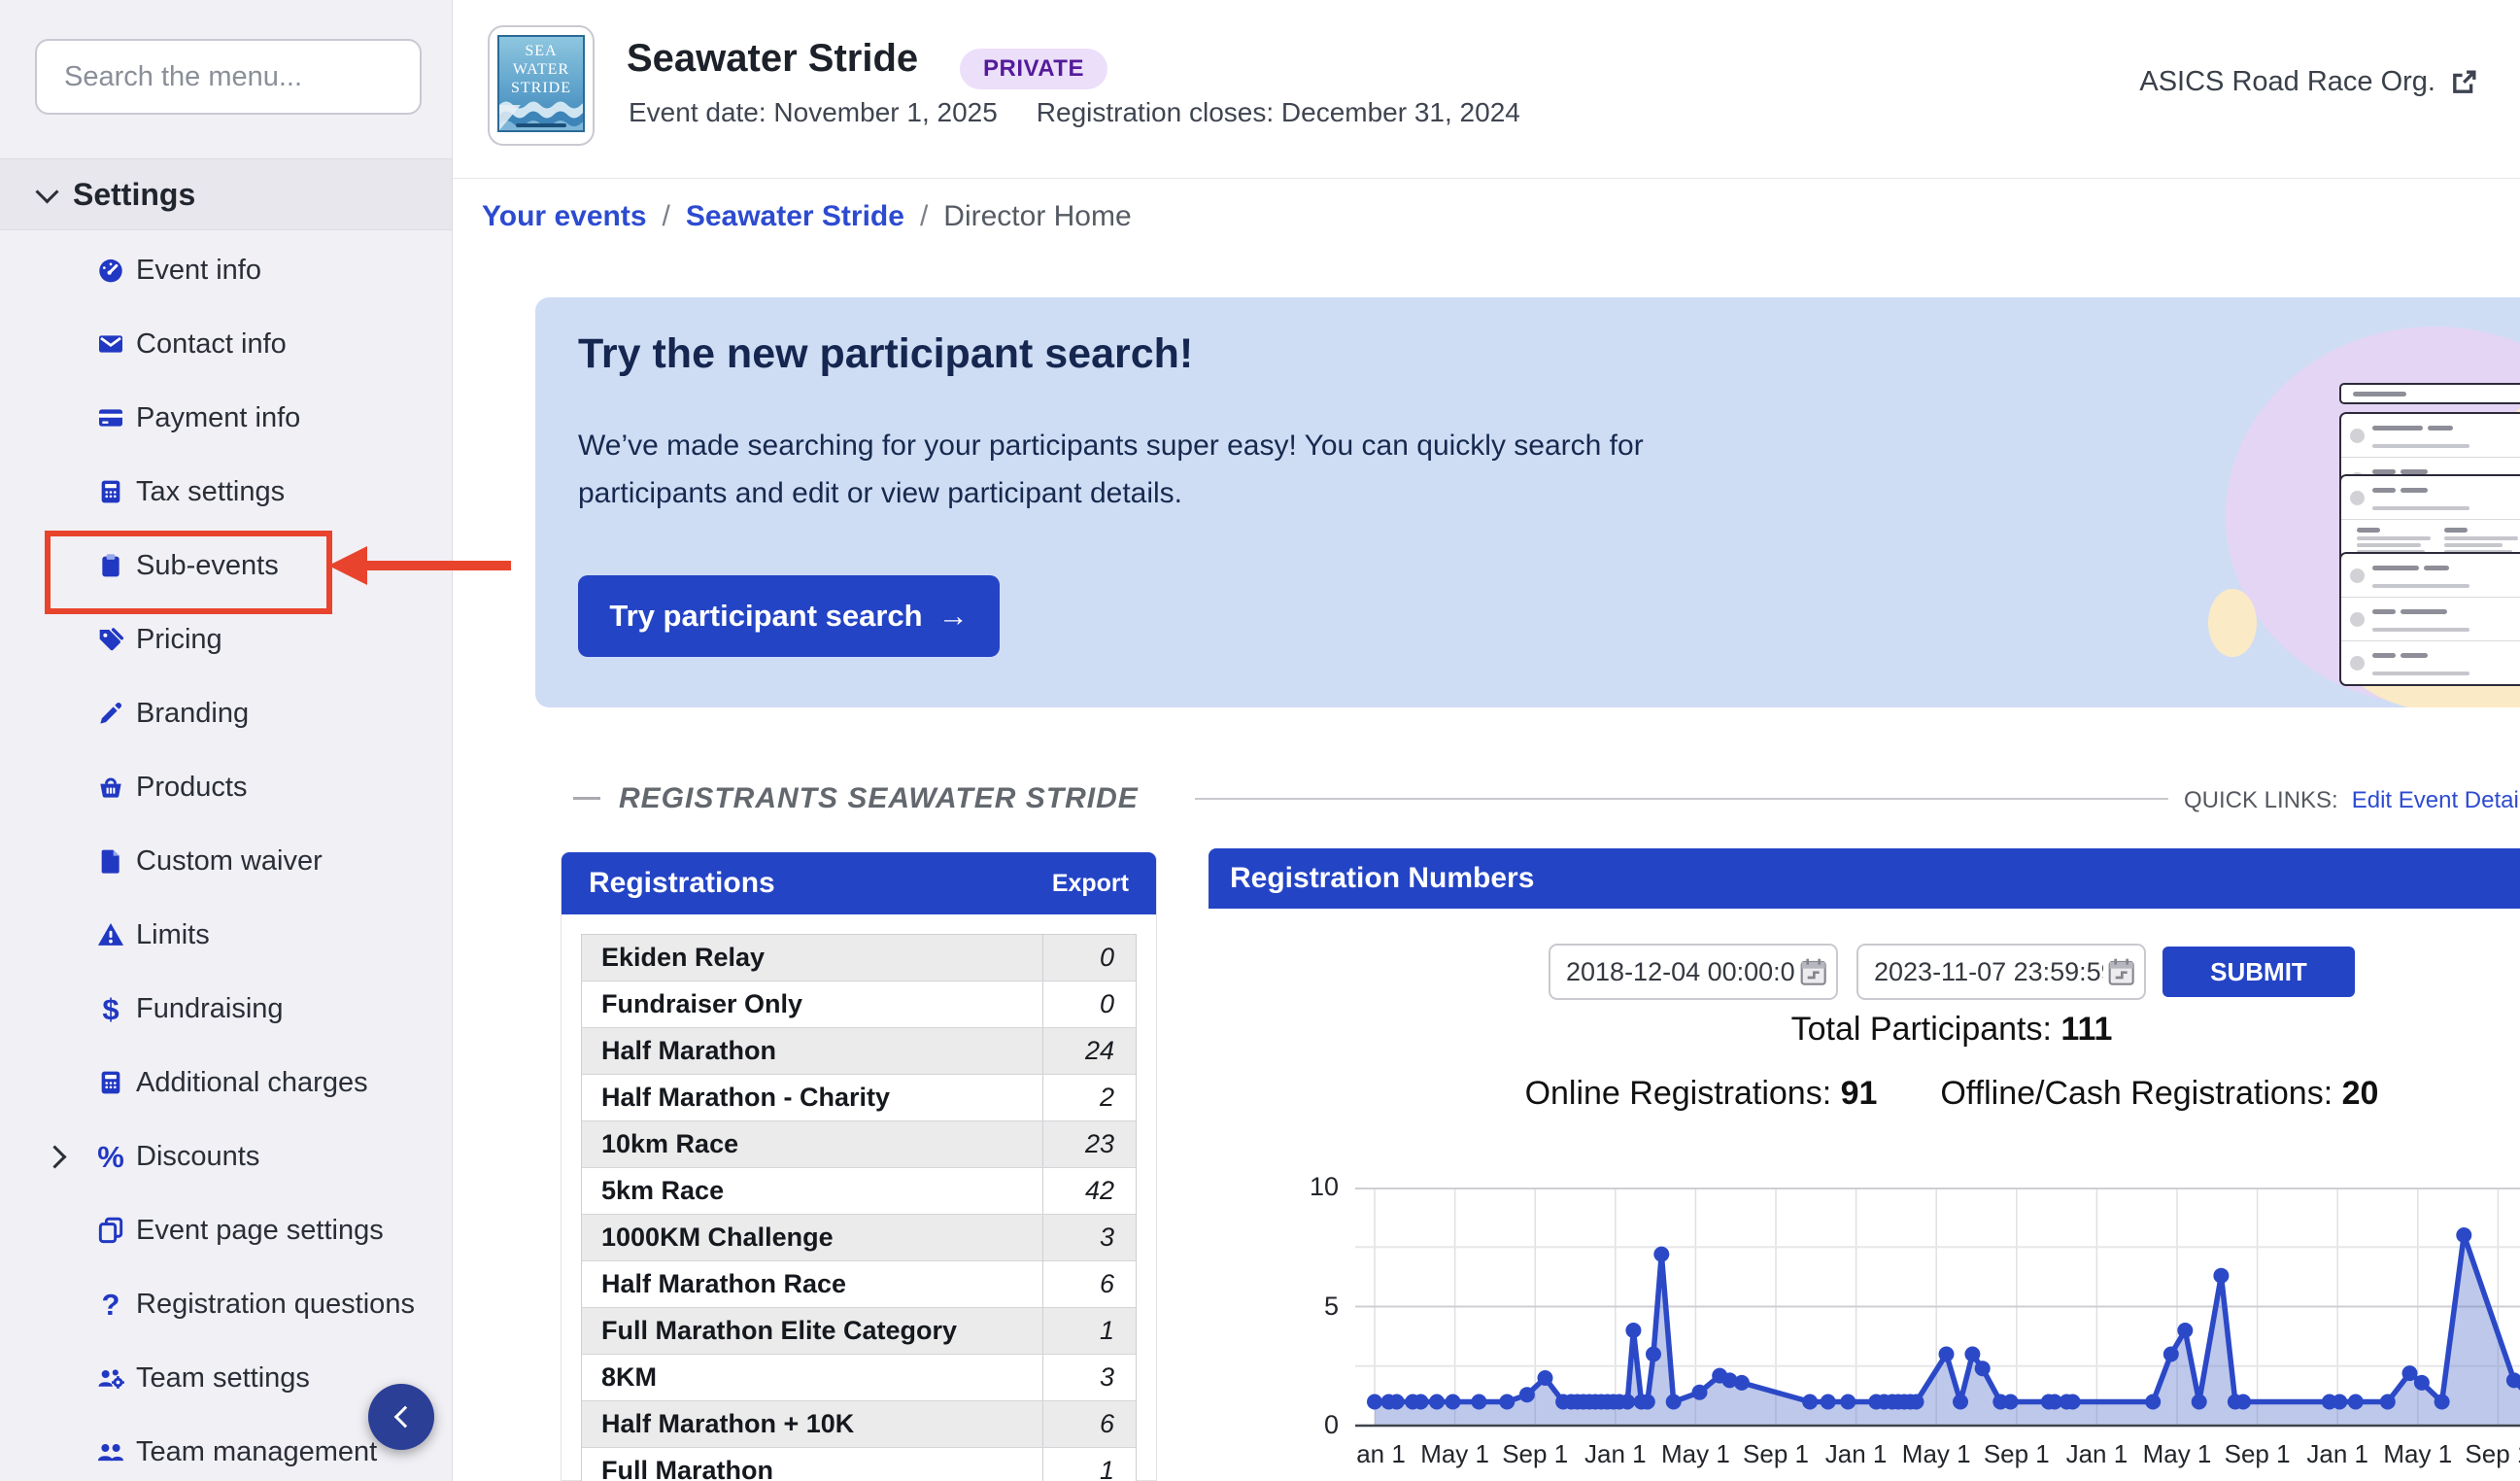 This screenshot has width=2520, height=1481. Describe the element at coordinates (1033, 69) in the screenshot. I see `private-badge: PRIVATE` at that location.